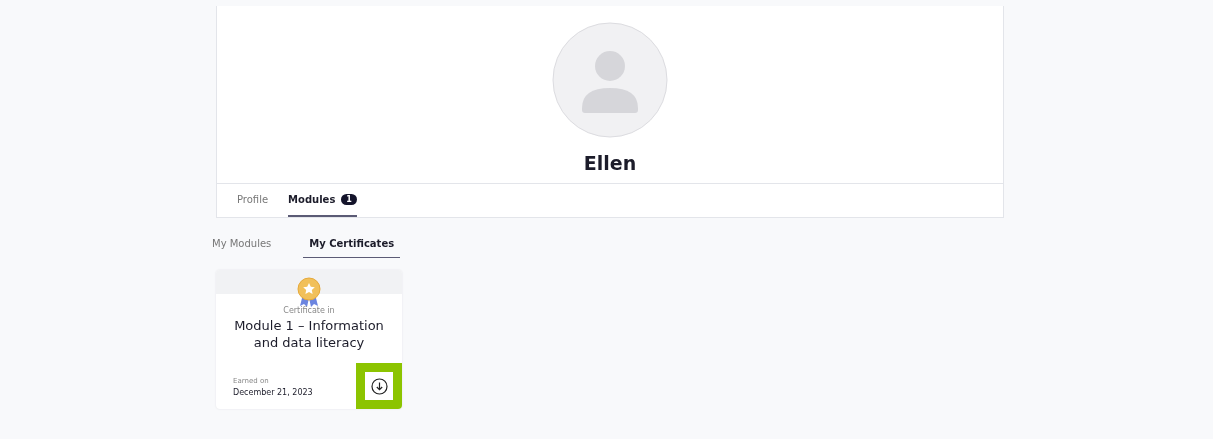 The height and width of the screenshot is (439, 1213). Describe the element at coordinates (273, 392) in the screenshot. I see `earned-date: December 21, 2023` at that location.